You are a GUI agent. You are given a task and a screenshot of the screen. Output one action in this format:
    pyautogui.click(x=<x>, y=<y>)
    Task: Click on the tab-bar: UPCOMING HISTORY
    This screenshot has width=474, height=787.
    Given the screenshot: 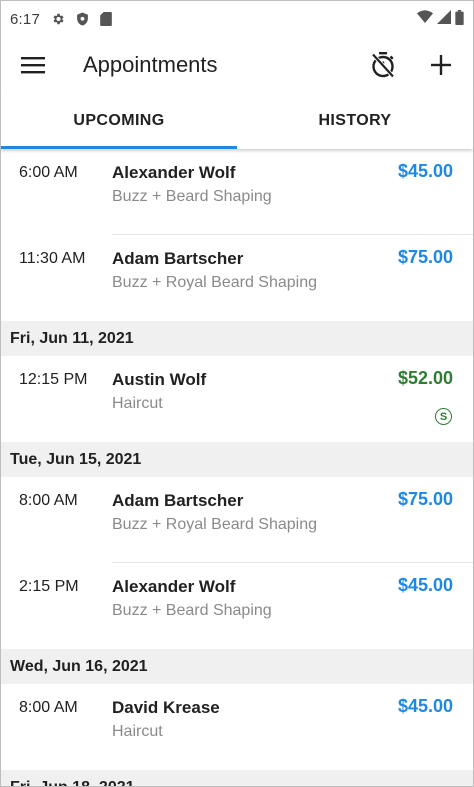 What is the action you would take?
    pyautogui.click(x=237, y=121)
    